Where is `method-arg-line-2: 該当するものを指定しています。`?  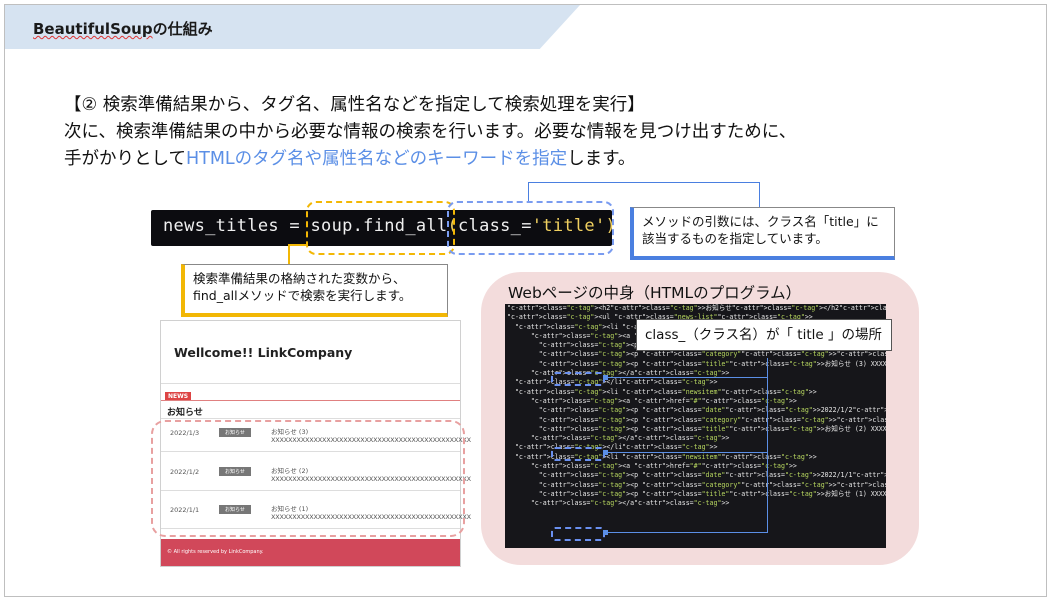
method-arg-line-2: 該当するものを指定しています。 is located at coordinates (735, 238).